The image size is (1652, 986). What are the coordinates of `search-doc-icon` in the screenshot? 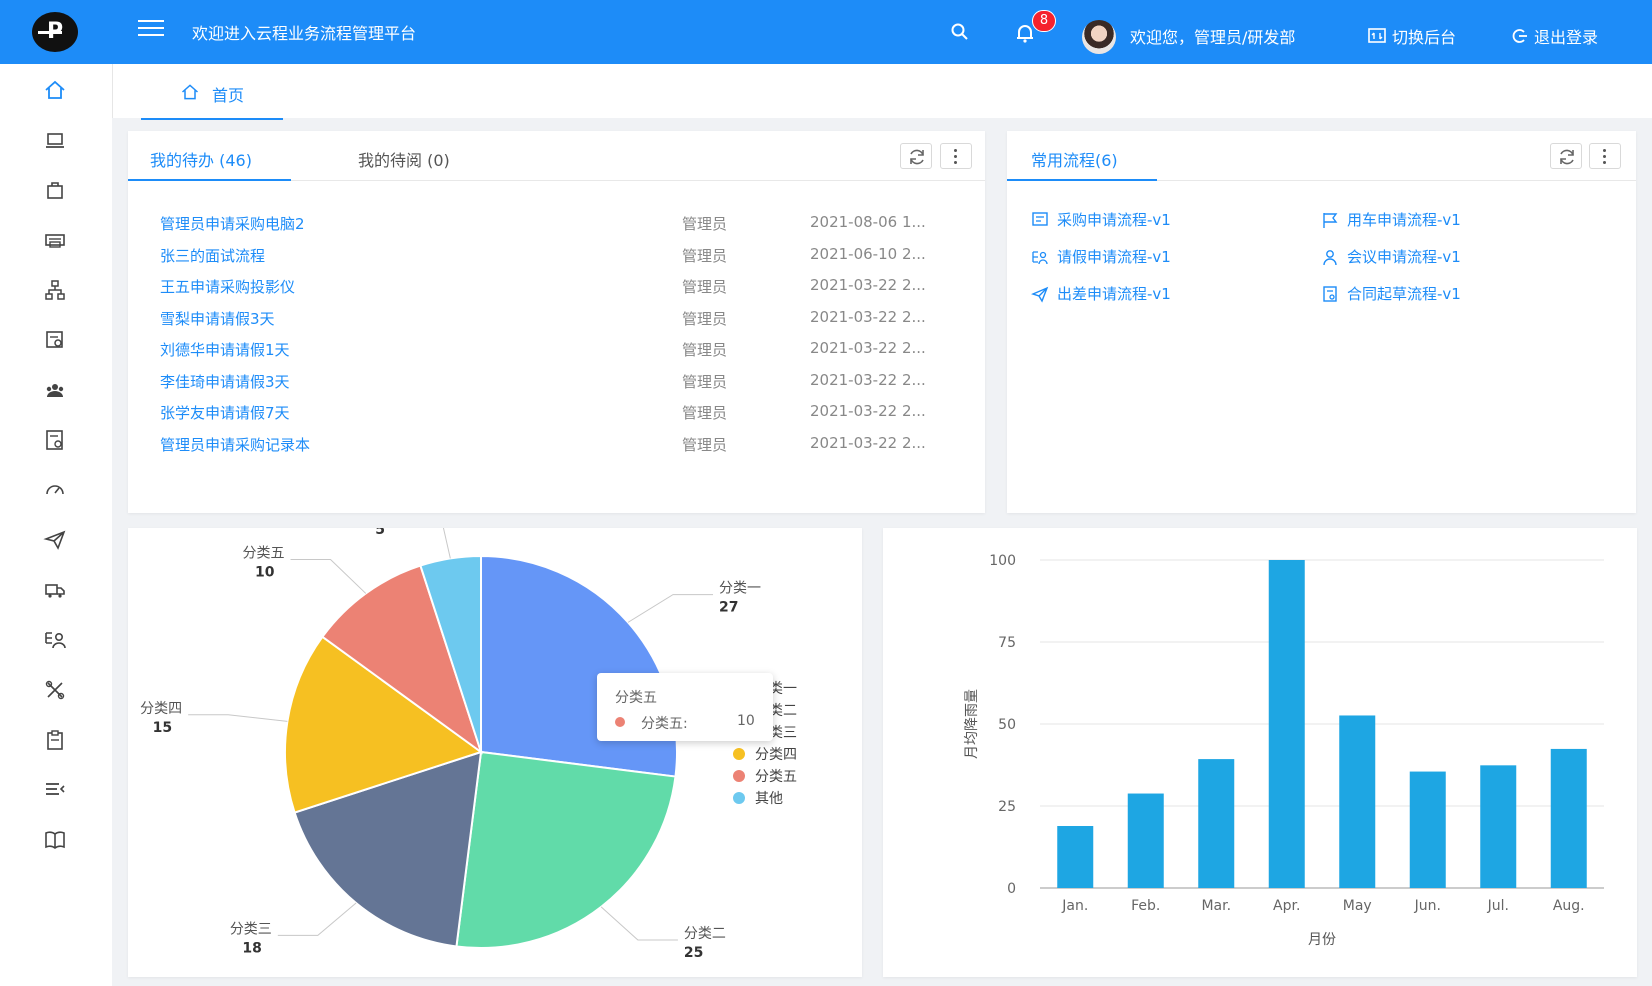 It's located at (55, 340).